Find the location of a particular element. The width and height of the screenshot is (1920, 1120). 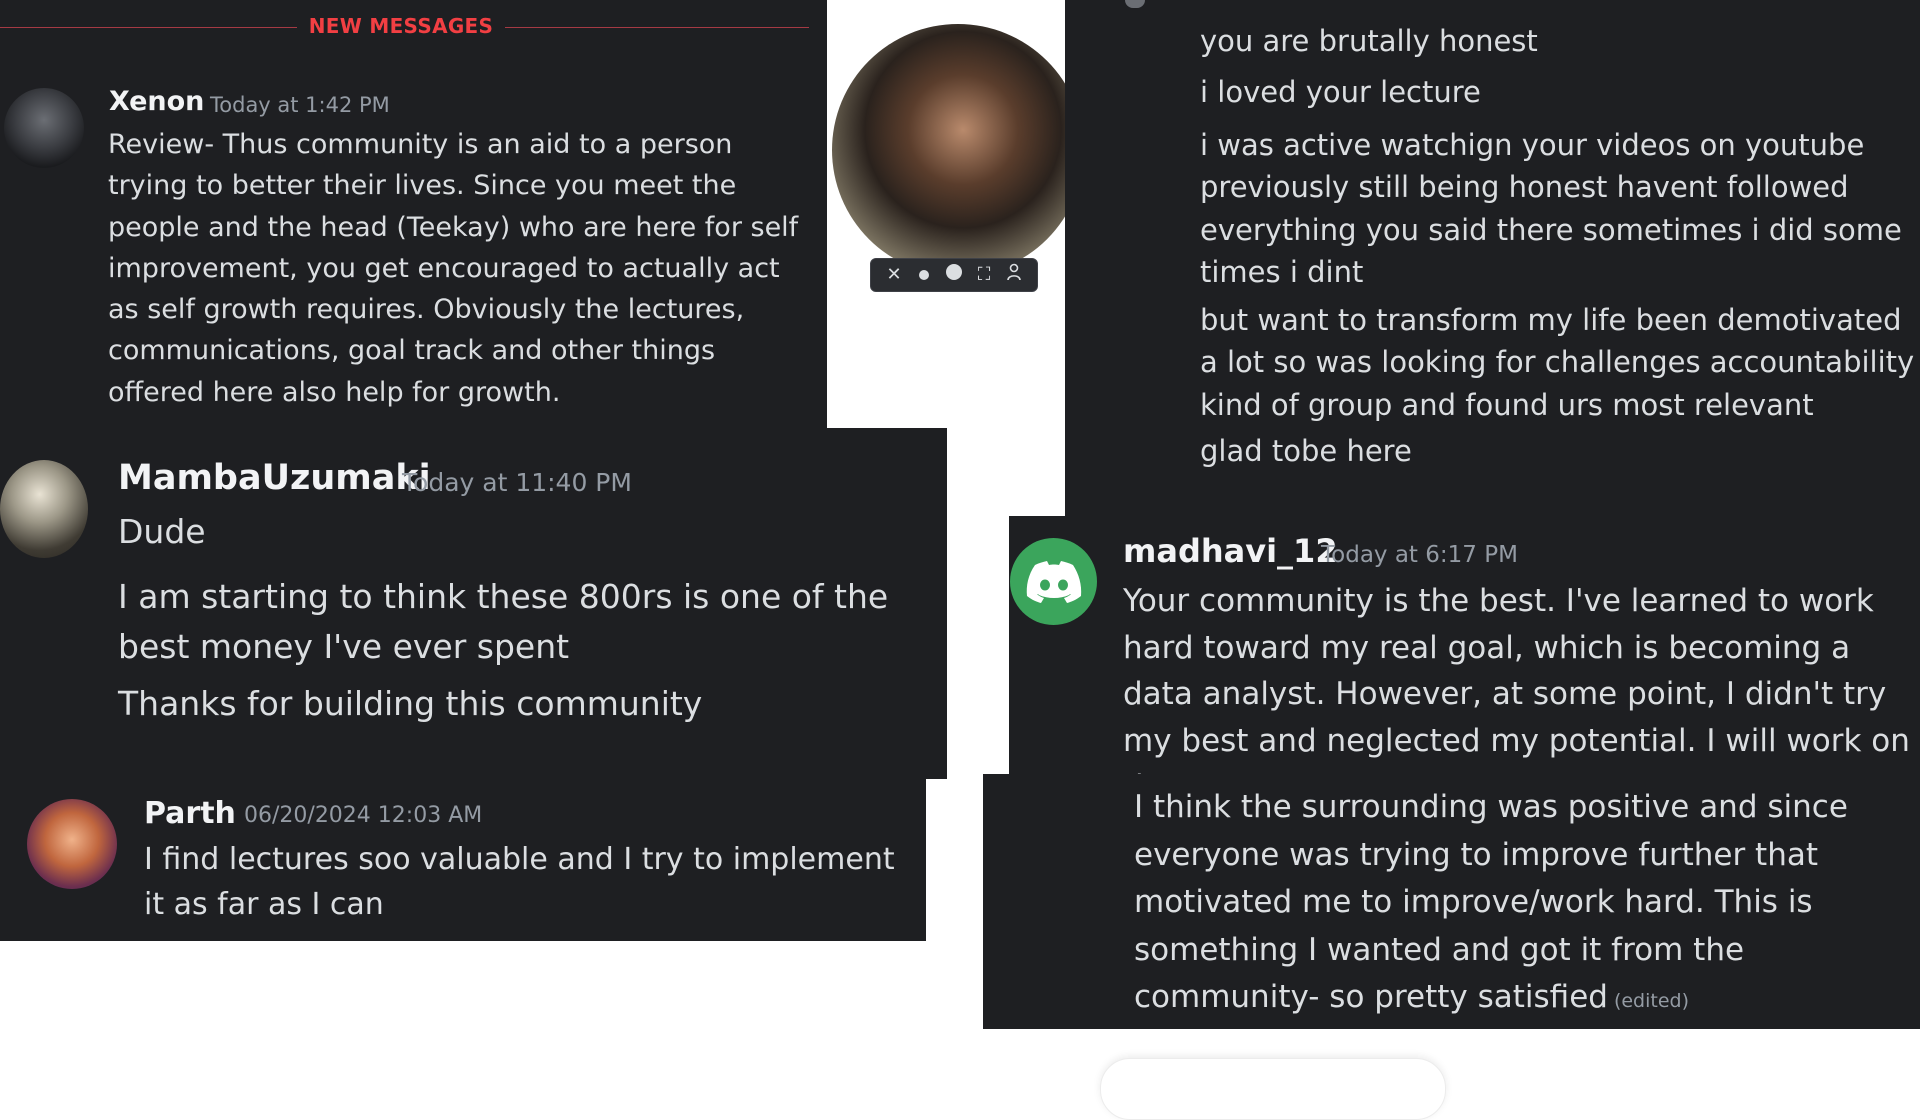

person-icon is located at coordinates (1014, 275).